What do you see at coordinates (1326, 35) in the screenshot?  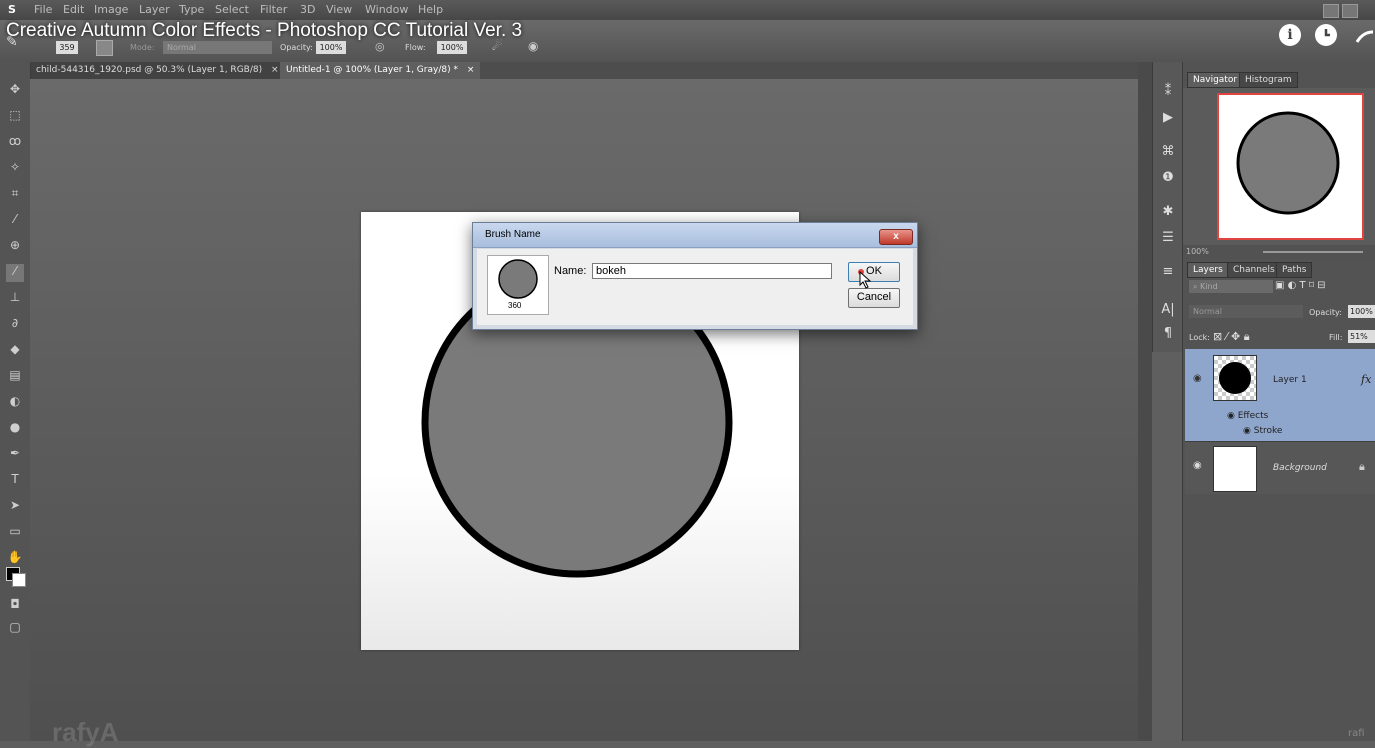 I see `watch-later-icon` at bounding box center [1326, 35].